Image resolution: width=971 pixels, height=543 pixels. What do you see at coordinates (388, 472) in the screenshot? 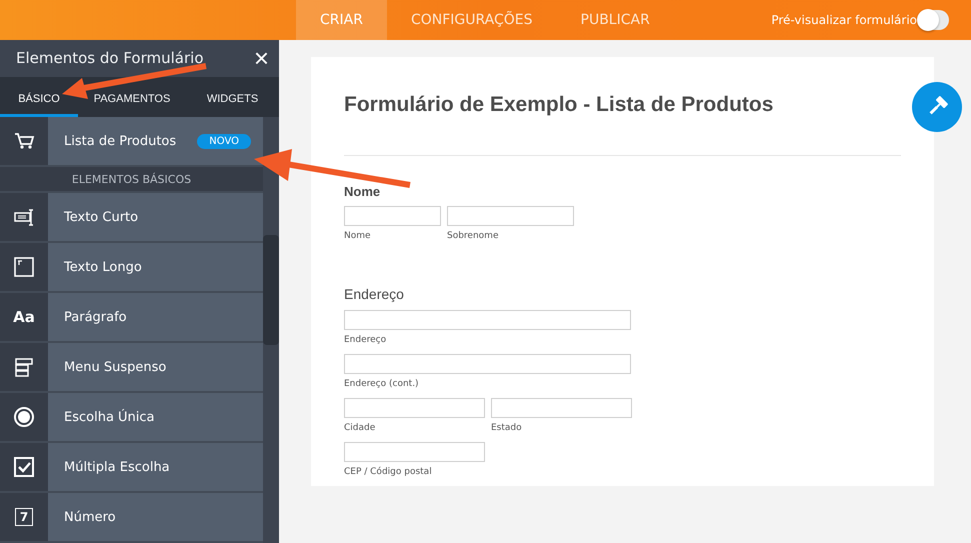
I see `field-sublabel: CEP / Código postal` at bounding box center [388, 472].